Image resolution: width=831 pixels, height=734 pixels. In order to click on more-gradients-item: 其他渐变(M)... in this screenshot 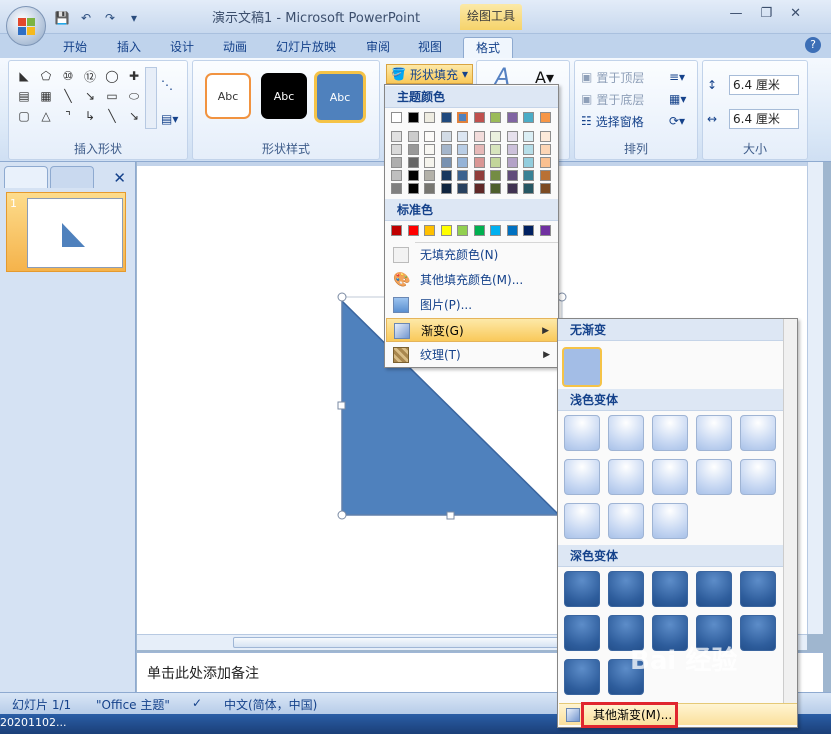, I will do `click(678, 715)`.